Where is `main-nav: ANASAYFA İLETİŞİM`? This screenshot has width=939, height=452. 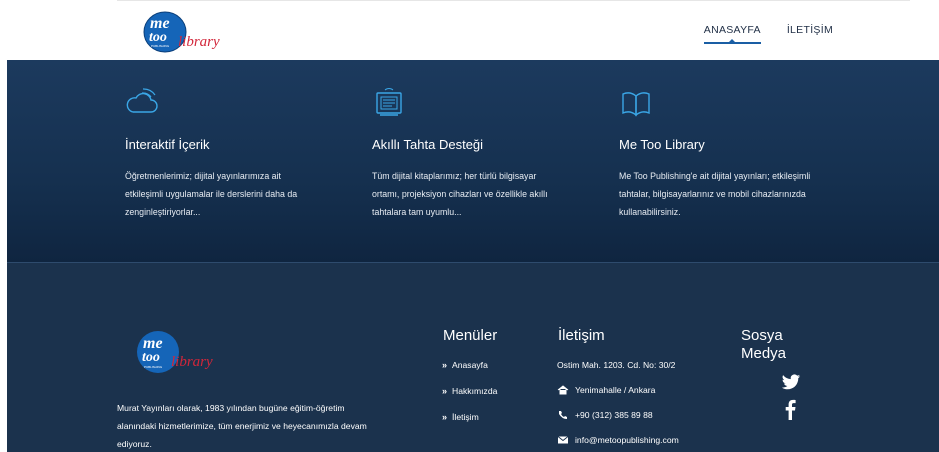
main-nav: ANASAYFA İLETİŞİM is located at coordinates (768, 36).